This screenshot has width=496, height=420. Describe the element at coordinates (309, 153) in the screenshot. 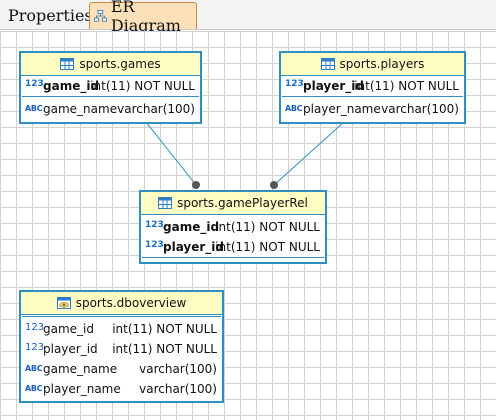

I see `relation-line-players` at that location.